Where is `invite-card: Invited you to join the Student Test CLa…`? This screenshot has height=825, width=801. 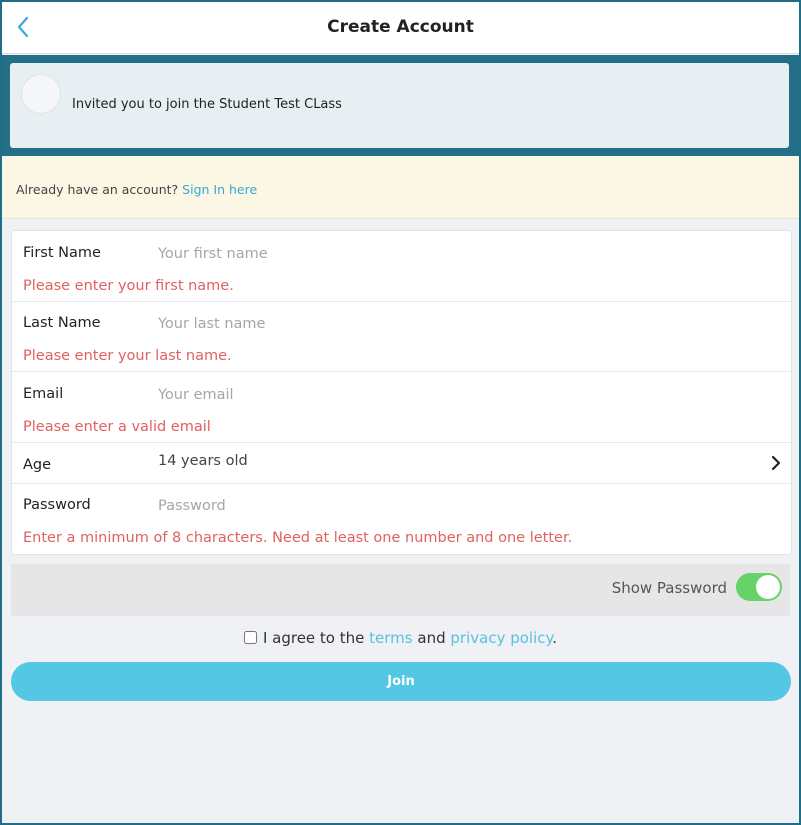
invite-card: Invited you to join the Student Test CLa… is located at coordinates (399, 105).